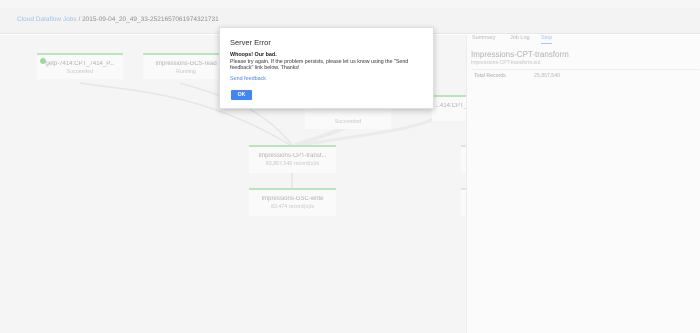 The width and height of the screenshot is (700, 333). What do you see at coordinates (506, 63) in the screenshot?
I see `step-subtitle: Impressions-CPT-transform.out` at bounding box center [506, 63].